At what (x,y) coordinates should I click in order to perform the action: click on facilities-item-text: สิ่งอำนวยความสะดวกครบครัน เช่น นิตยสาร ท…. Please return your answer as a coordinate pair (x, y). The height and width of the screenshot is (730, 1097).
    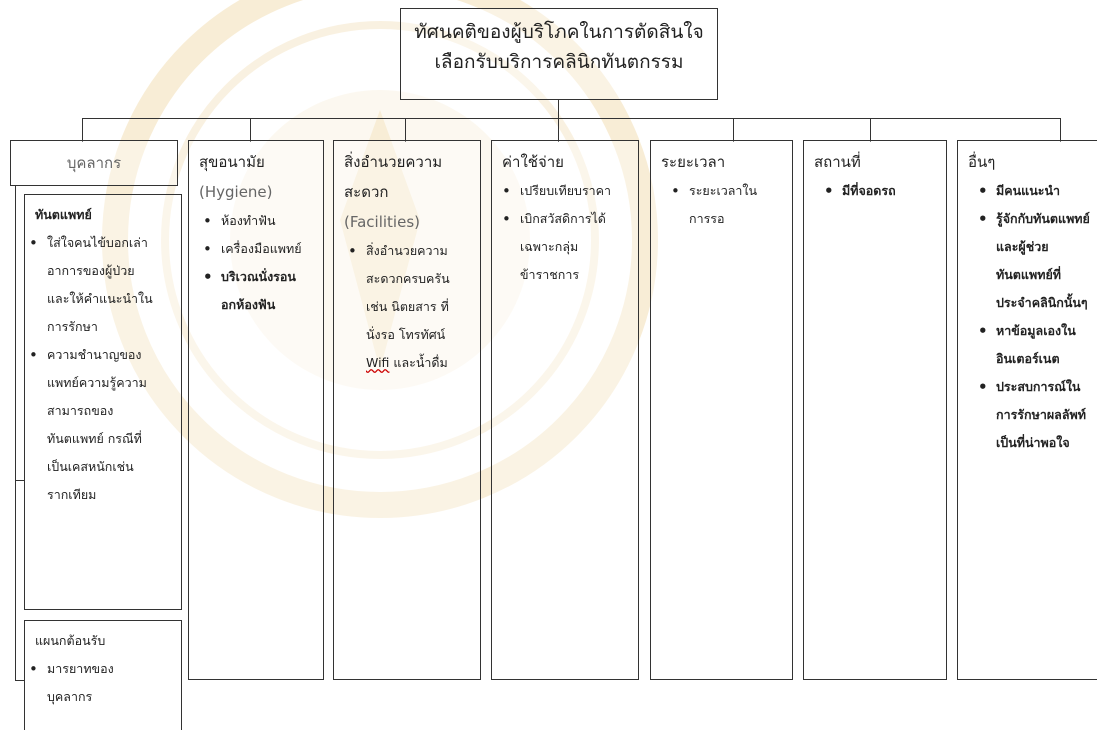
    Looking at the image, I should click on (408, 292).